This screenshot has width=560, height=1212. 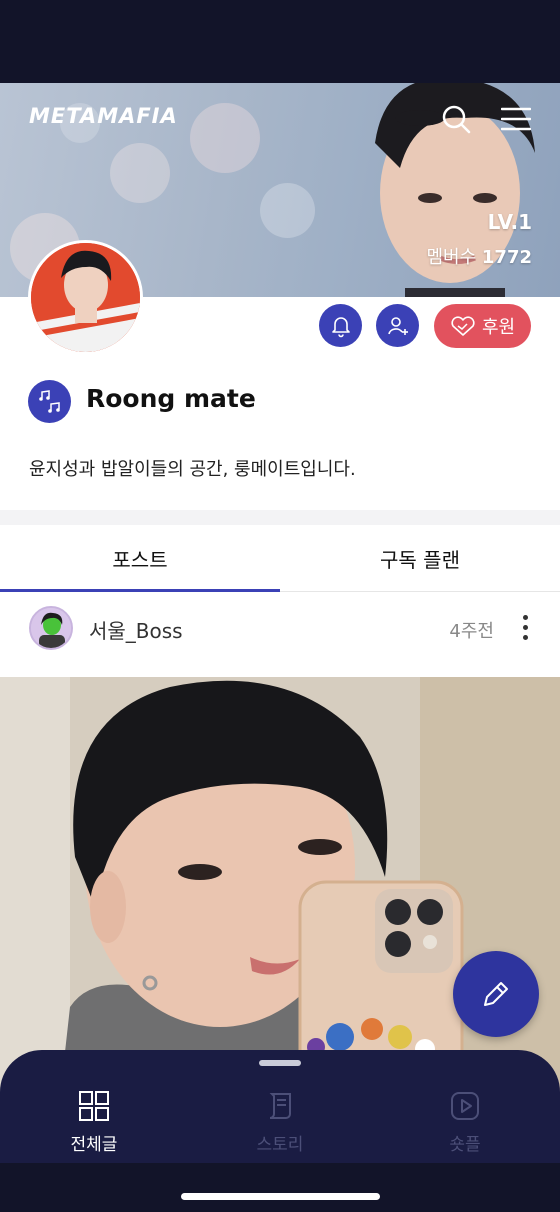 I want to click on search-icon, so click(x=456, y=119).